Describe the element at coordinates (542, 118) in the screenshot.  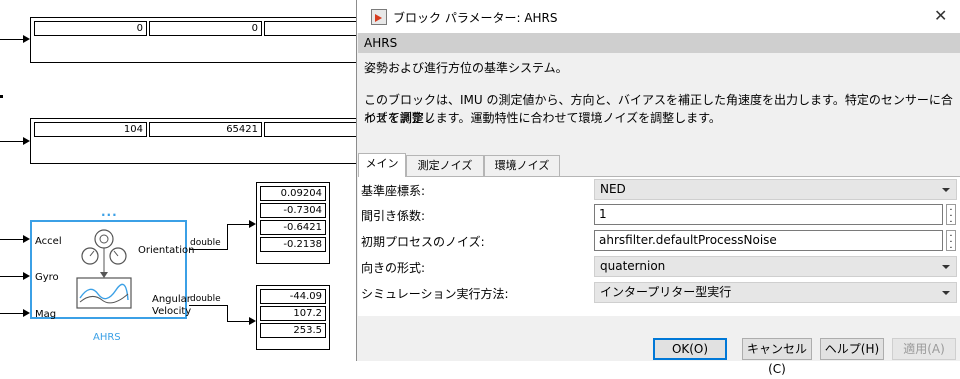
I see `description-line: イズを調整します。運動特性に合わせて環境ノイズを調整します。` at that location.